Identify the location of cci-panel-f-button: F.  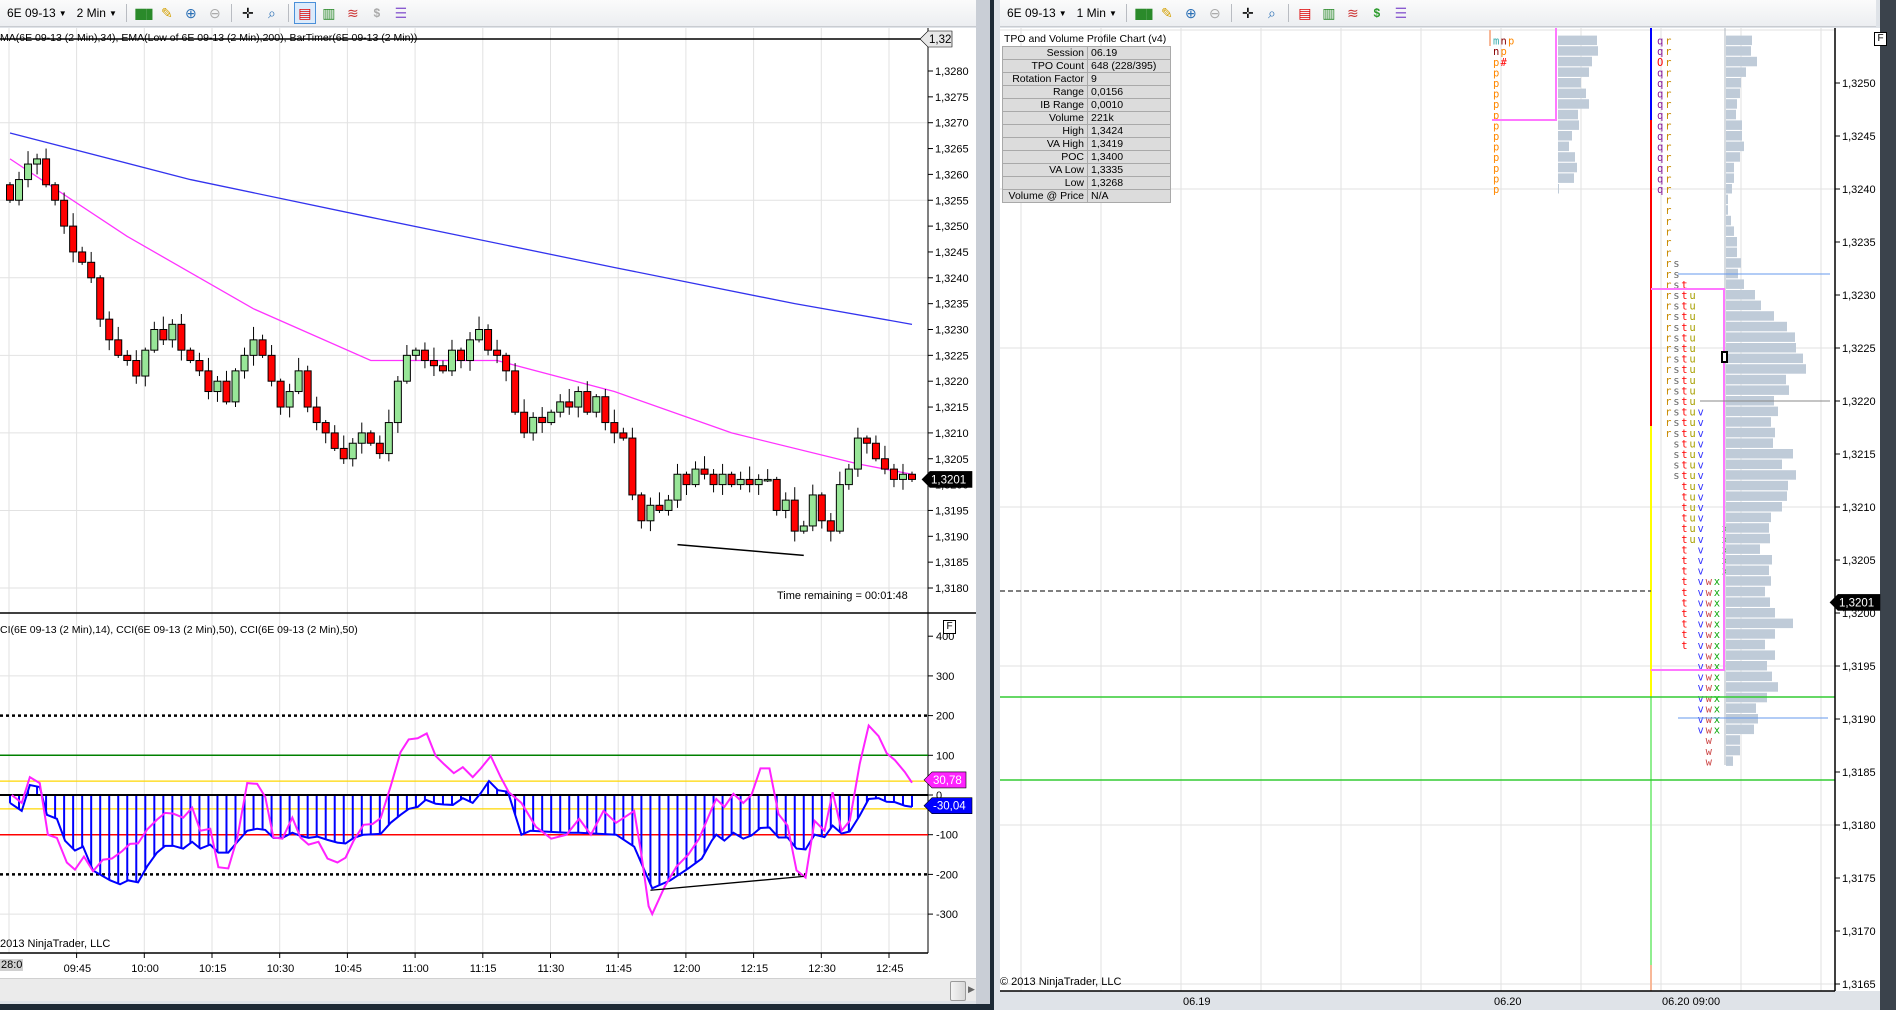
(949, 627).